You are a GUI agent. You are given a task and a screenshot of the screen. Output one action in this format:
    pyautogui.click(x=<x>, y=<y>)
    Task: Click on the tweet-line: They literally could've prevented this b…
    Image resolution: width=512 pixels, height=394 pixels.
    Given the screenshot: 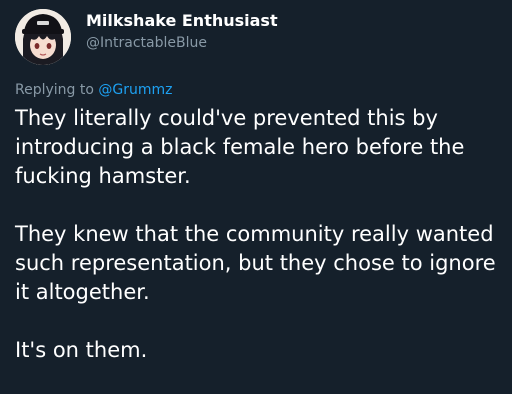 What is the action you would take?
    pyautogui.click(x=226, y=118)
    